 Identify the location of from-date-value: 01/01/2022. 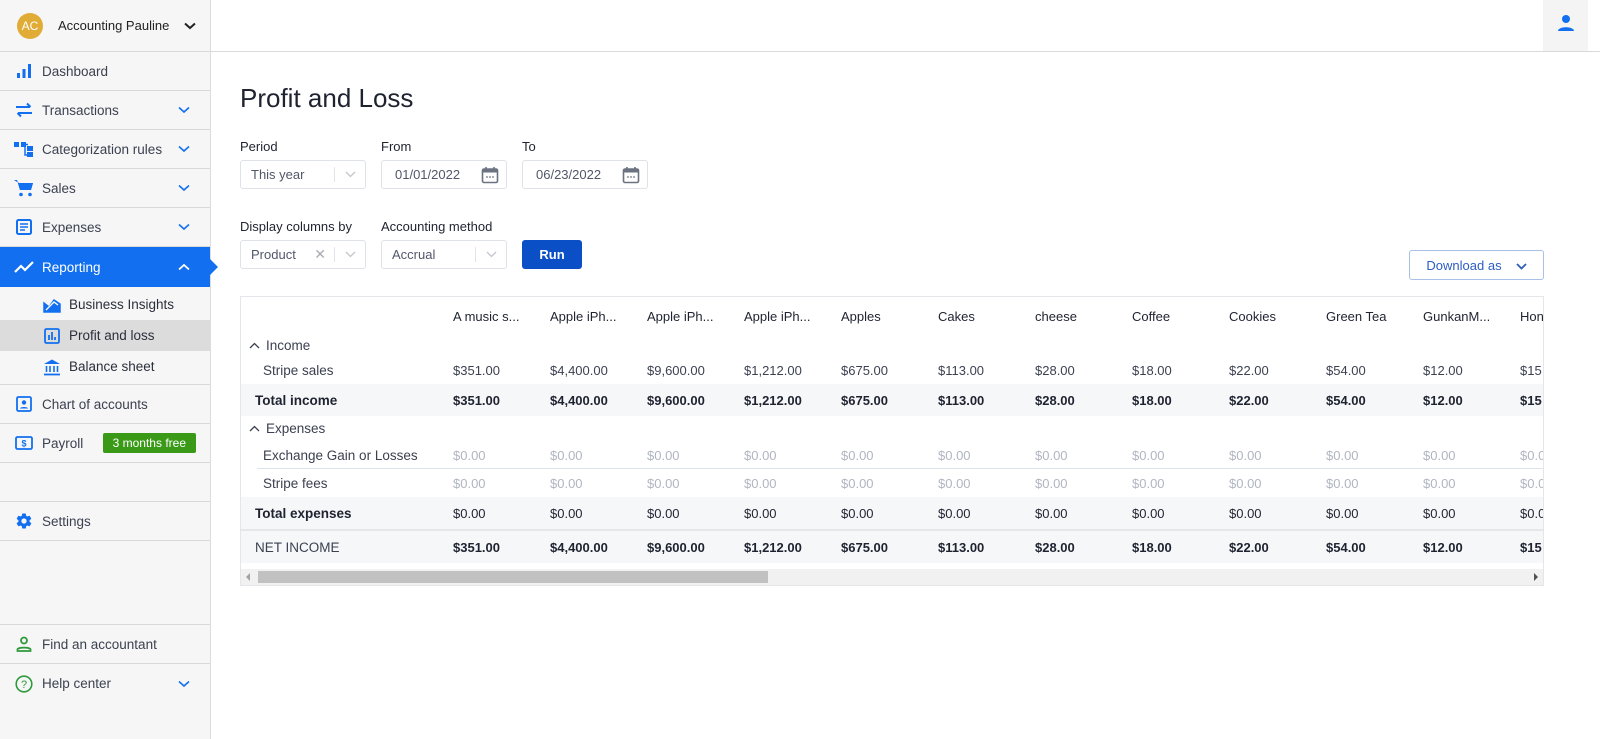
(428, 174).